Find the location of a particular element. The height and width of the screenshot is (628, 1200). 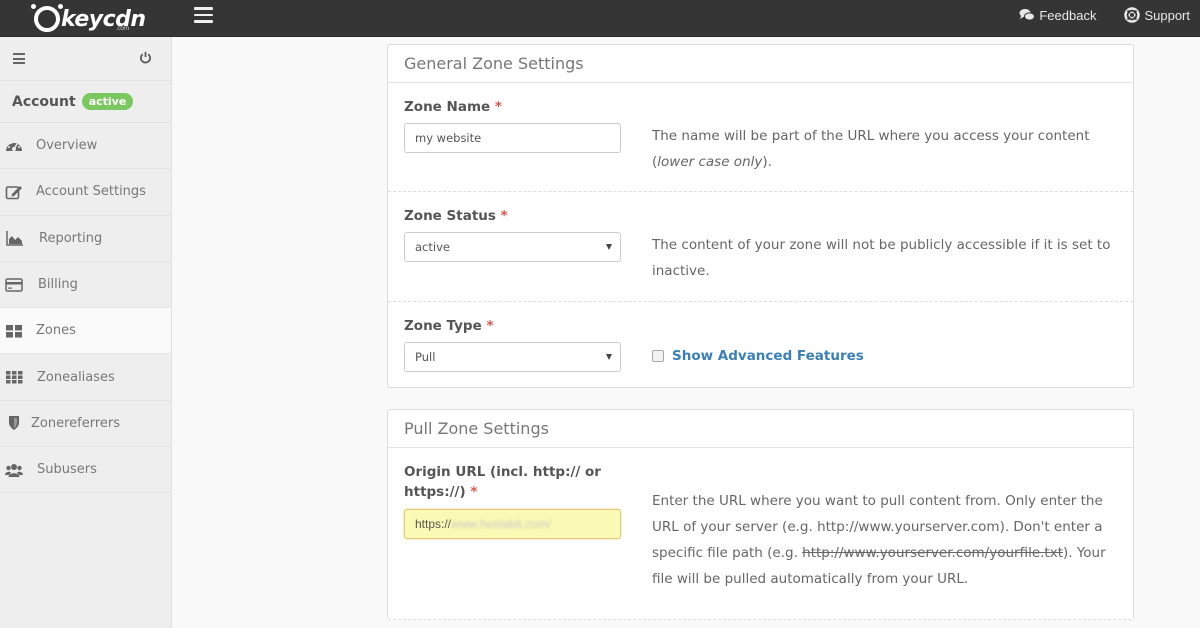

zone-type-label: Zone Type * is located at coordinates (449, 326).